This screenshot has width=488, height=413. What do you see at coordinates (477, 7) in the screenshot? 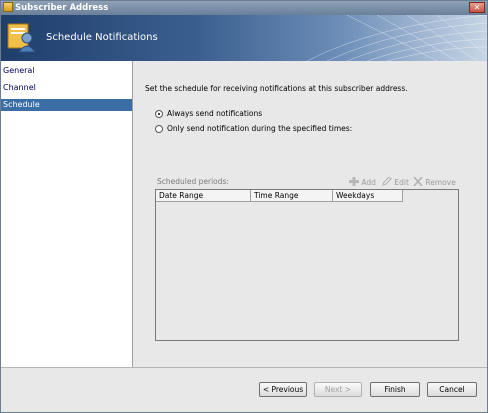
I see `close-icon: ✕` at bounding box center [477, 7].